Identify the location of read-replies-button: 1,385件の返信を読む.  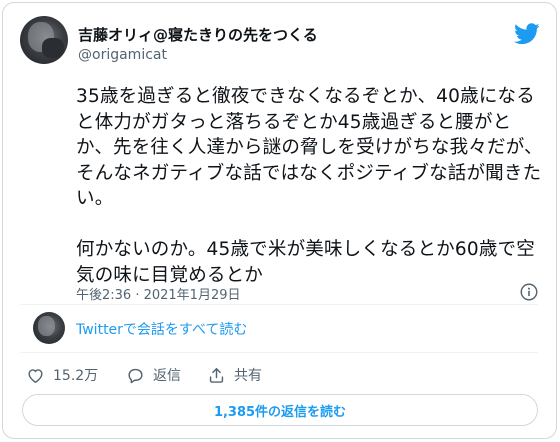
(280, 410).